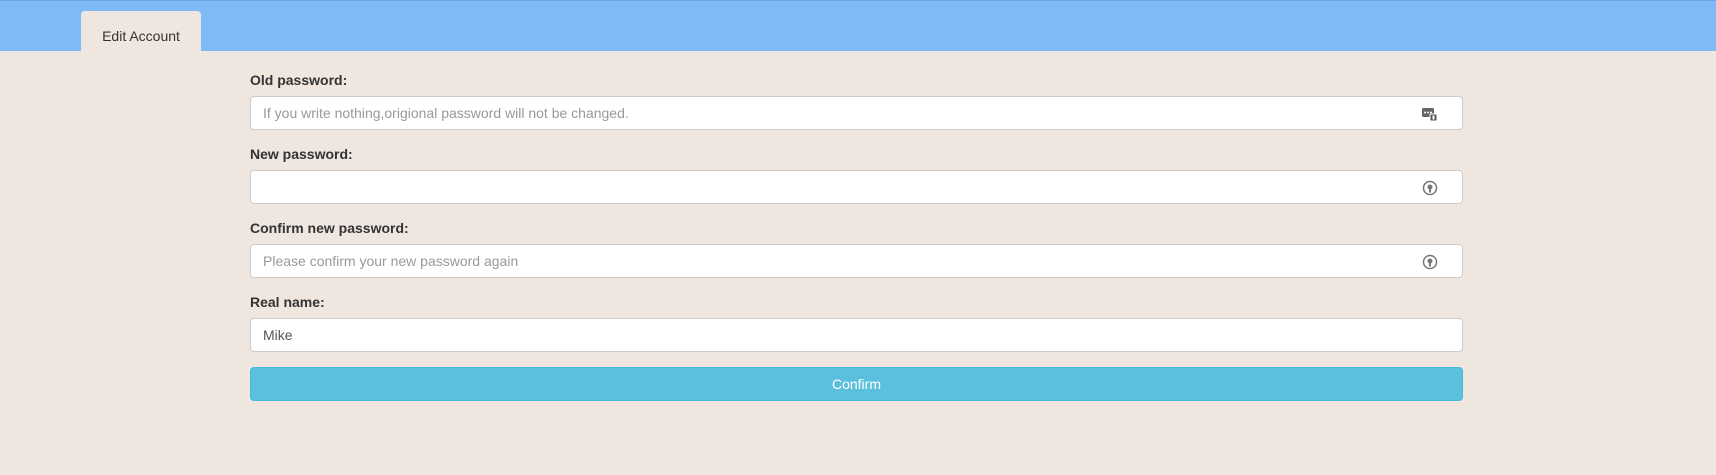  Describe the element at coordinates (329, 228) in the screenshot. I see `confirm-password-label: Confirm new password:` at that location.